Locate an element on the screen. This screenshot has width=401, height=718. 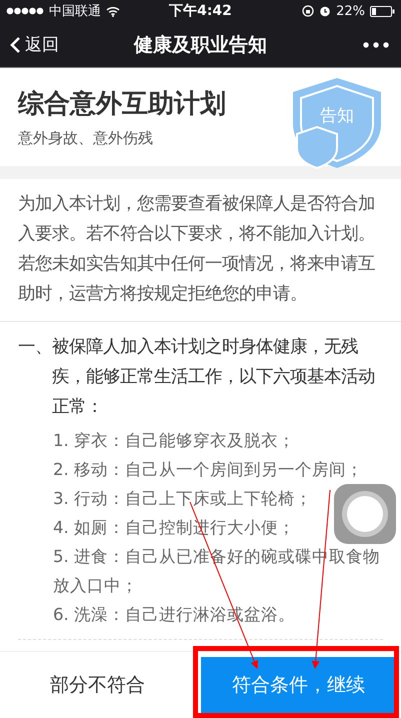
requirement-item: 3. 行动：自己上下床或上下轮椅； is located at coordinates (183, 499).